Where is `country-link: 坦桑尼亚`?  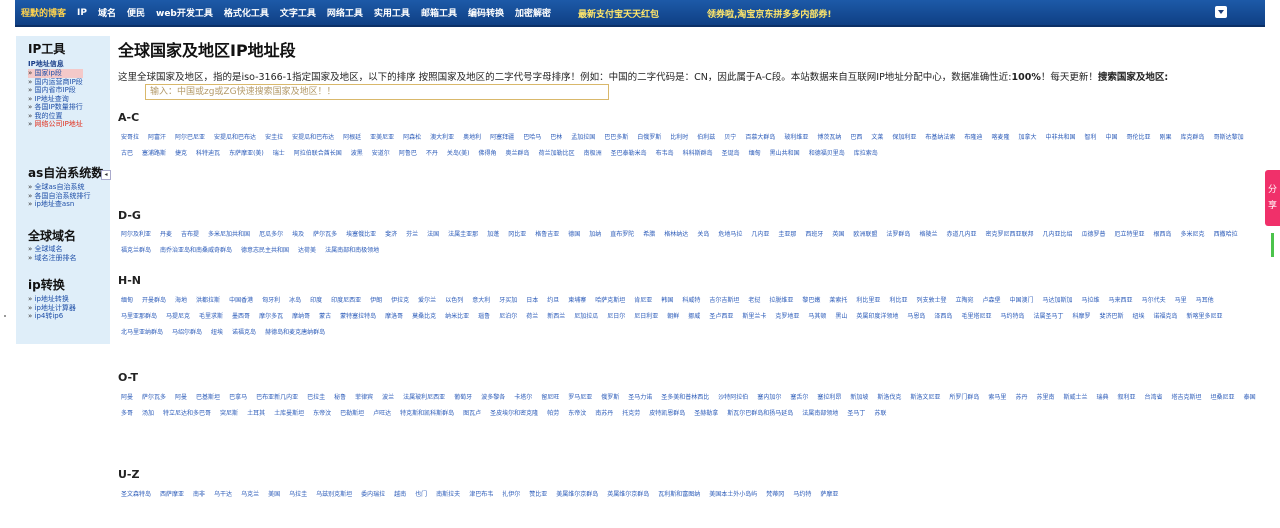
country-link: 坦桑尼亚 is located at coordinates (1223, 398).